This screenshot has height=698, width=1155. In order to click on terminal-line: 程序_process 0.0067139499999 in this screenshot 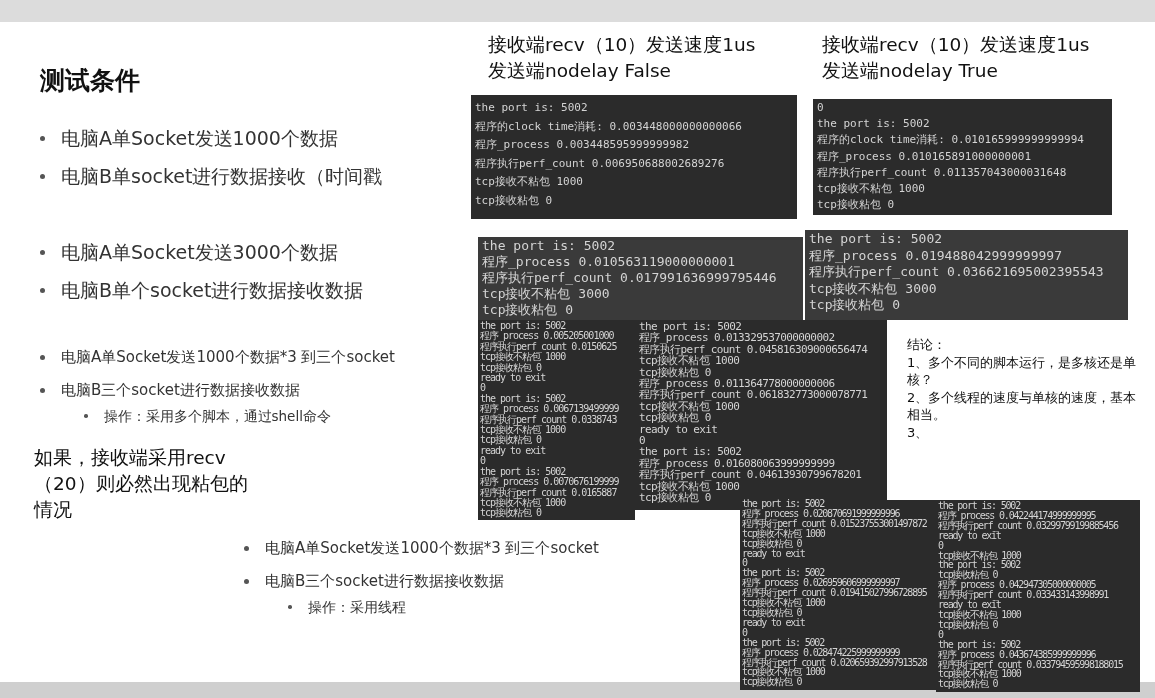, I will do `click(549, 409)`.